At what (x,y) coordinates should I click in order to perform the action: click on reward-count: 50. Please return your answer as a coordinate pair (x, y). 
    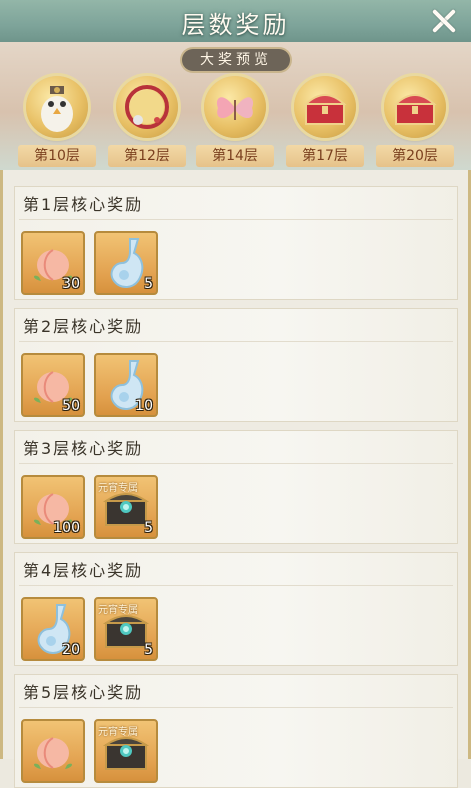
    Looking at the image, I should click on (71, 406).